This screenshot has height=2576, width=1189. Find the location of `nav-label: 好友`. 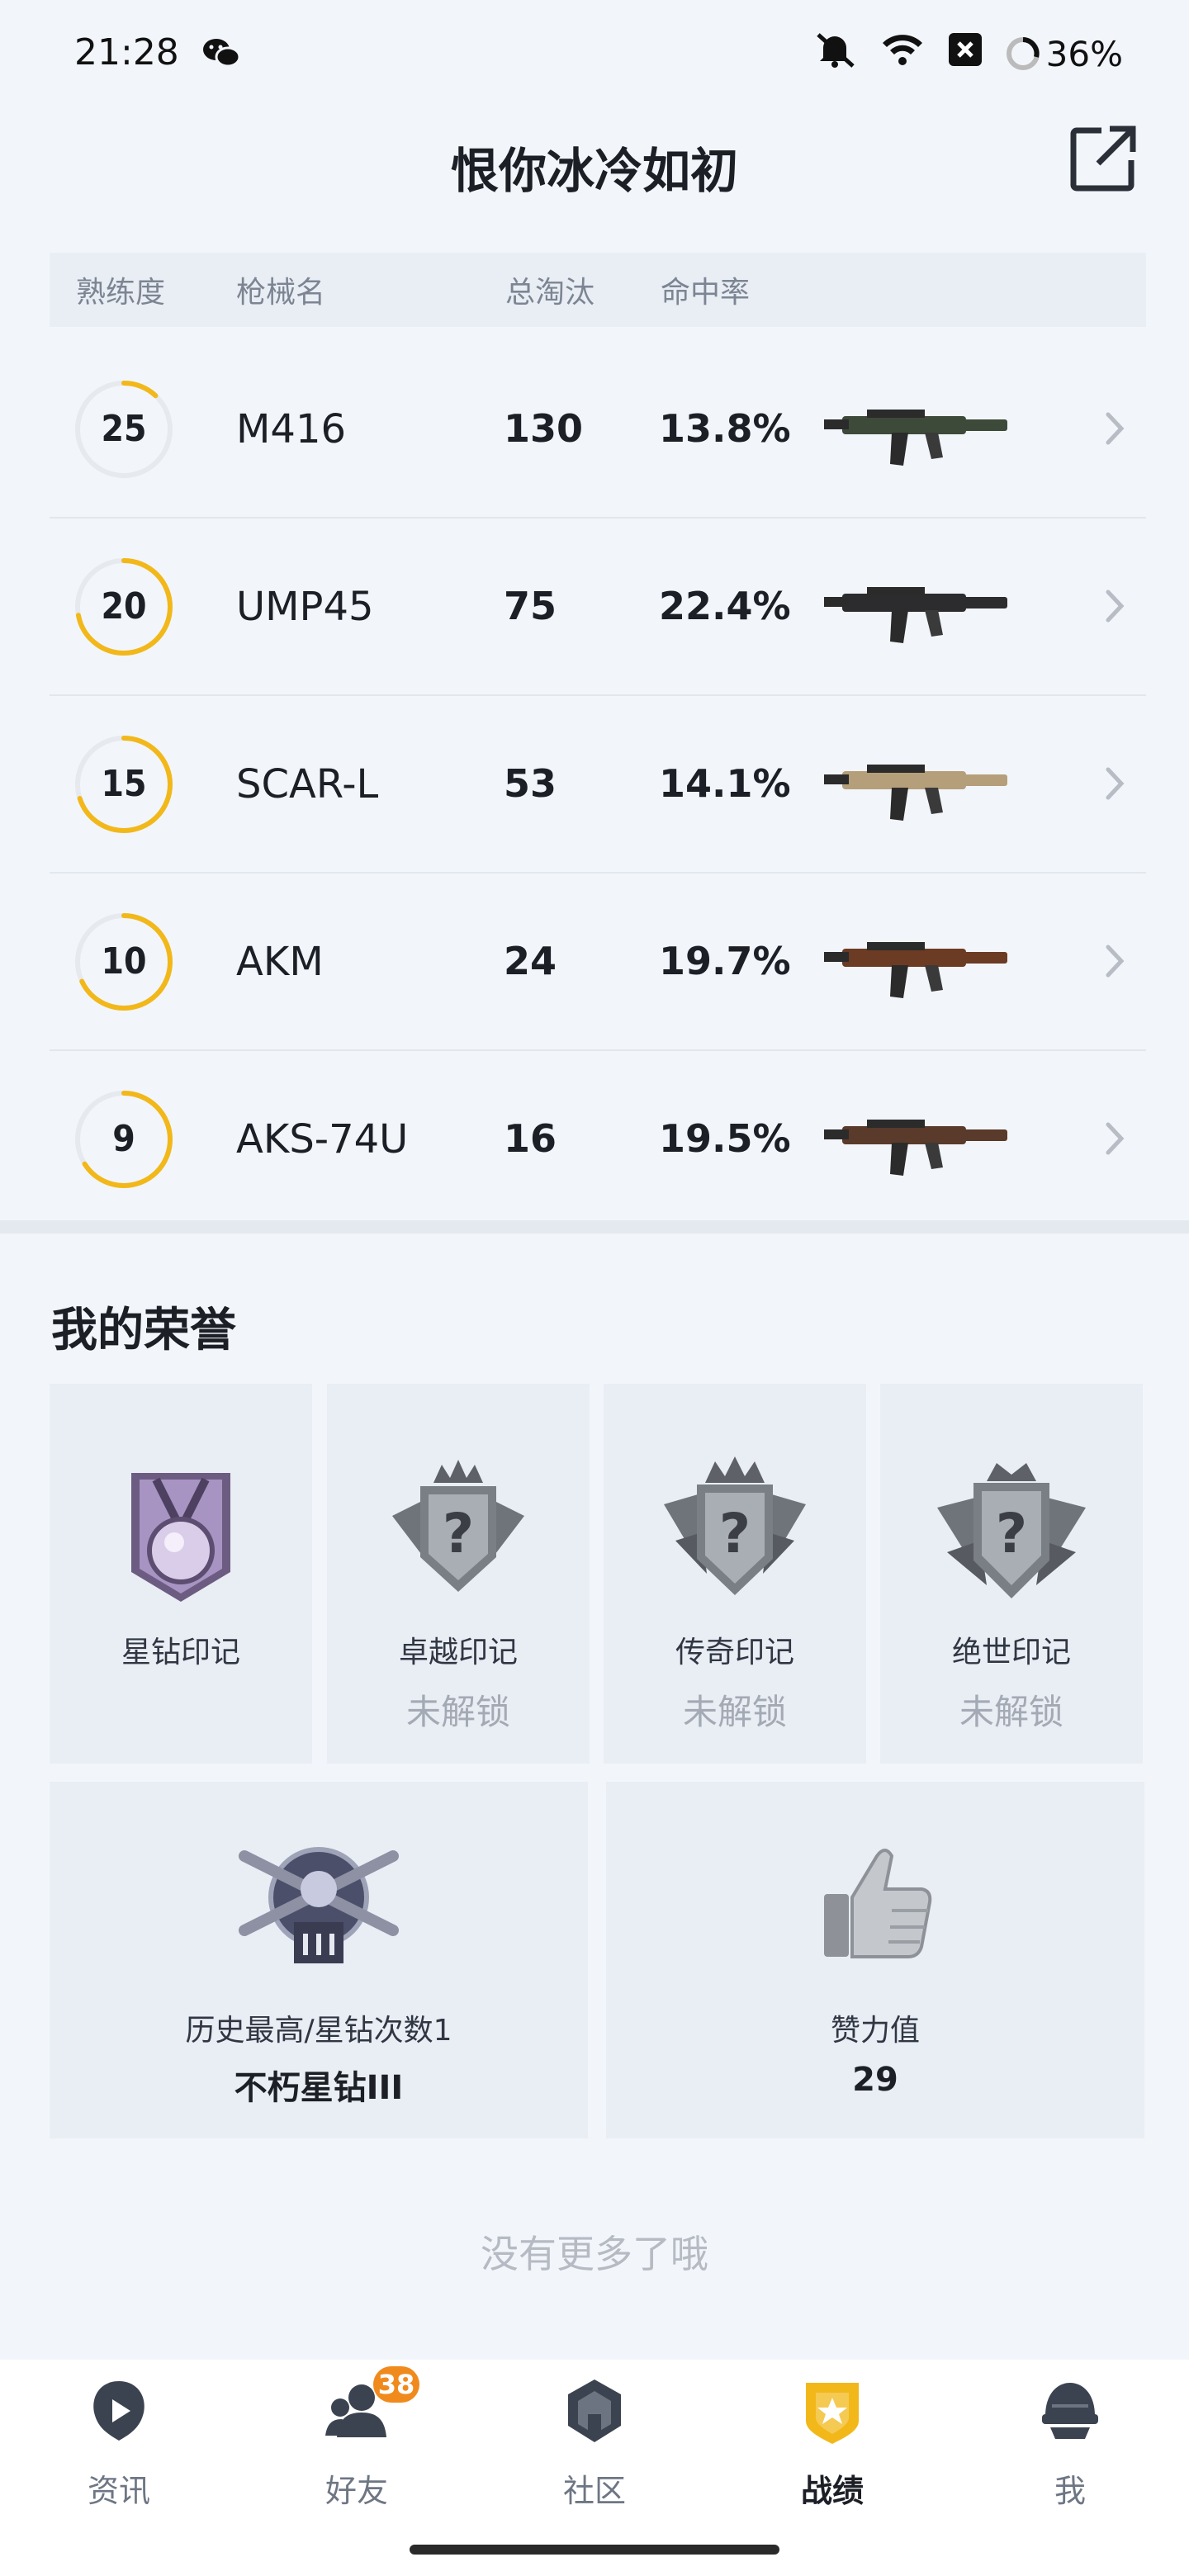

nav-label: 好友 is located at coordinates (356, 2491).